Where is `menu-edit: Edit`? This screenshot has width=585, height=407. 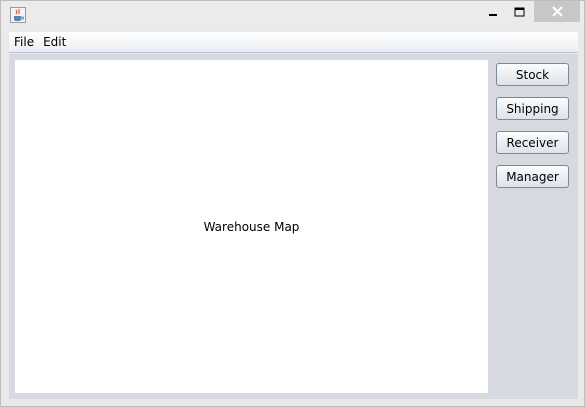
menu-edit: Edit is located at coordinates (54, 42).